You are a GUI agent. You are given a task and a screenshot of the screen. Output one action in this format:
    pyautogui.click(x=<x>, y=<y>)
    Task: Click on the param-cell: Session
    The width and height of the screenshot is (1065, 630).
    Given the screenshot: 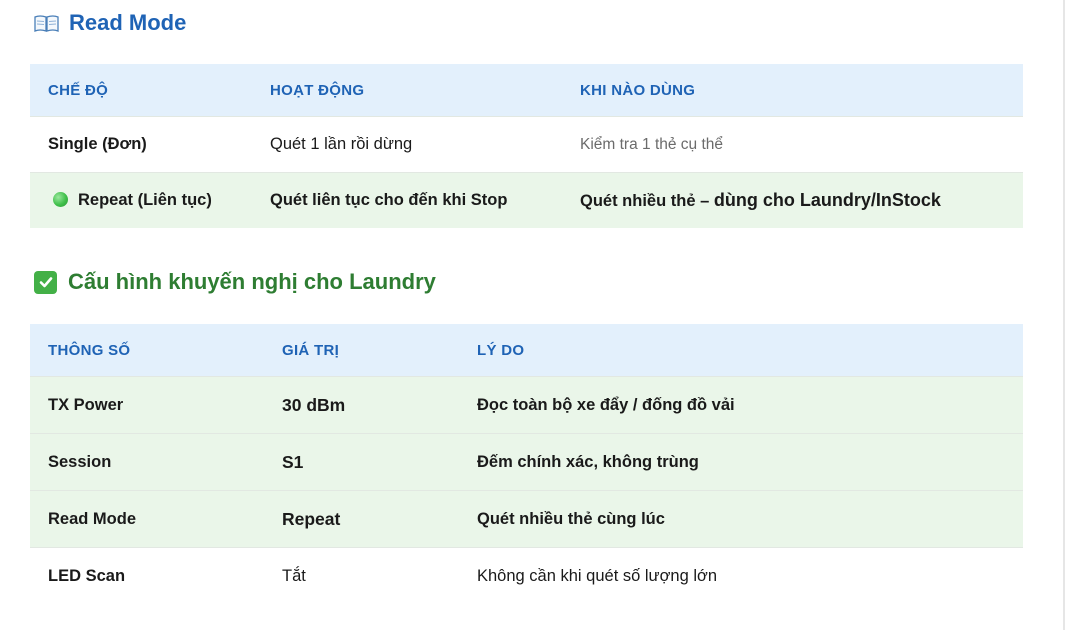 What is the action you would take?
    pyautogui.click(x=147, y=462)
    